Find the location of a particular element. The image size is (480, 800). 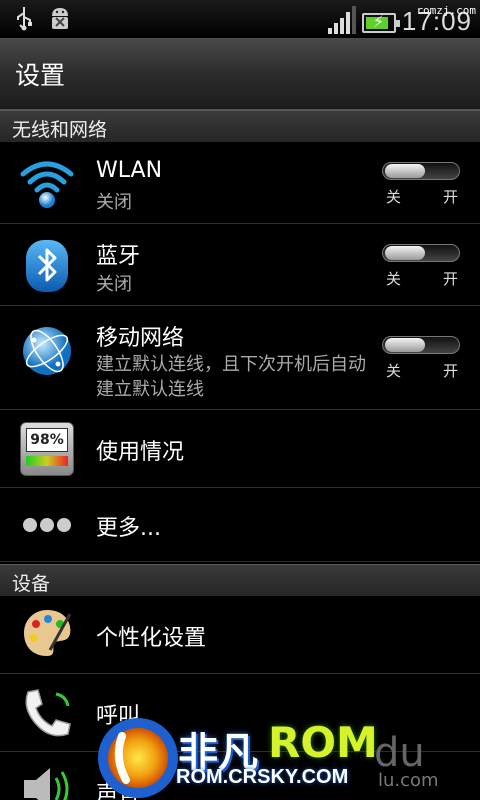

usage-meter-text: 98% is located at coordinates (47, 440).